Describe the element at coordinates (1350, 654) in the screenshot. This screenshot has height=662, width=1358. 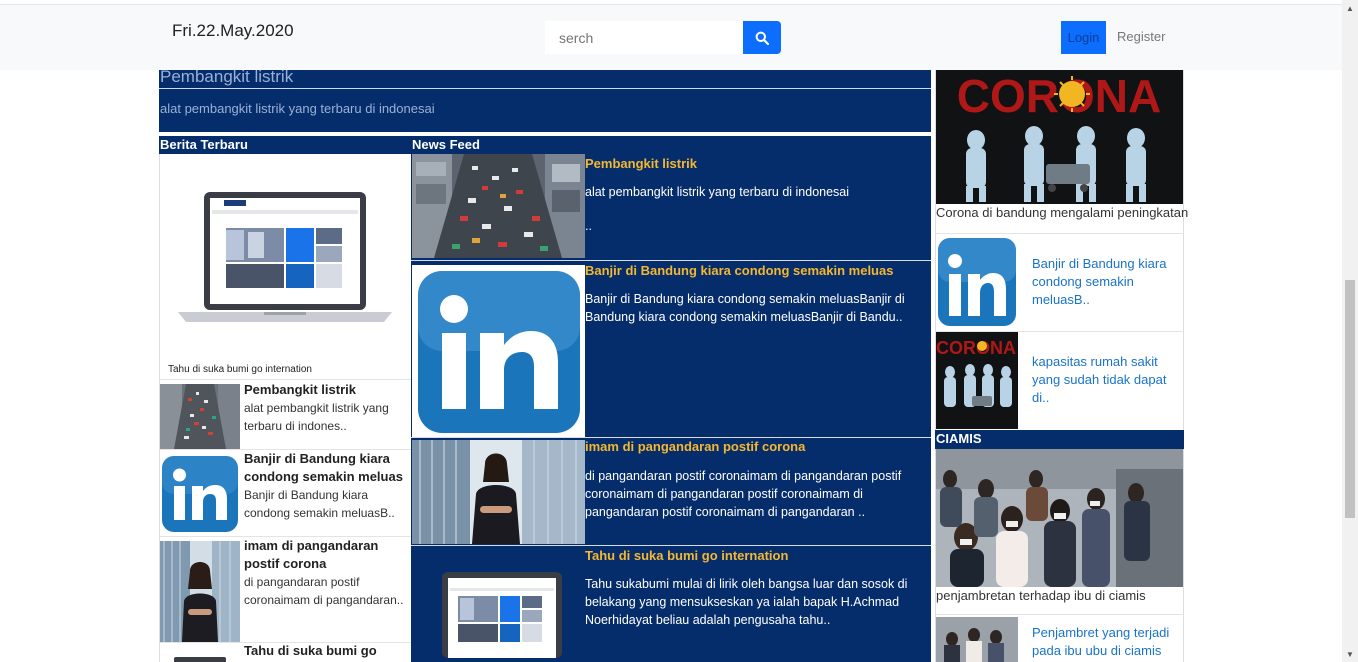
I see `scroll-down-arrow-icon: ▼` at that location.